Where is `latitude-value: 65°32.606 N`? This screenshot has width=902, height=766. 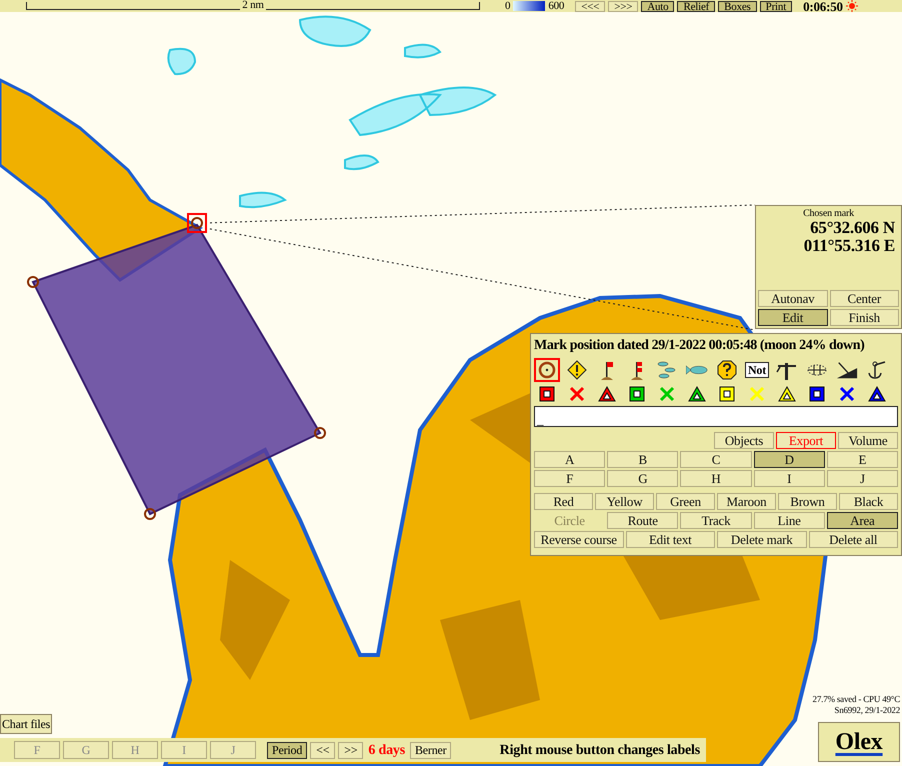
latitude-value: 65°32.606 N is located at coordinates (852, 228).